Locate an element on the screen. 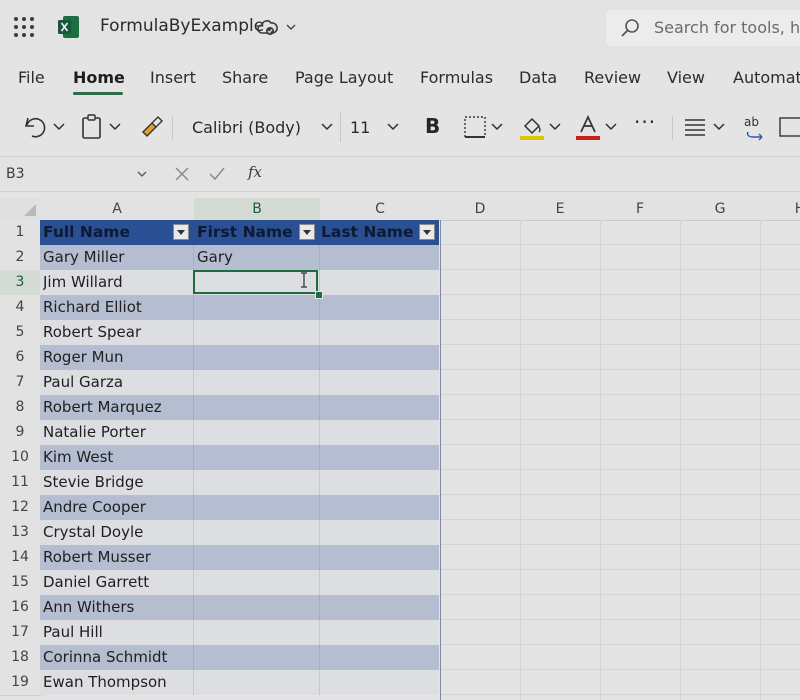  row-header-3: 3 is located at coordinates (20, 283).